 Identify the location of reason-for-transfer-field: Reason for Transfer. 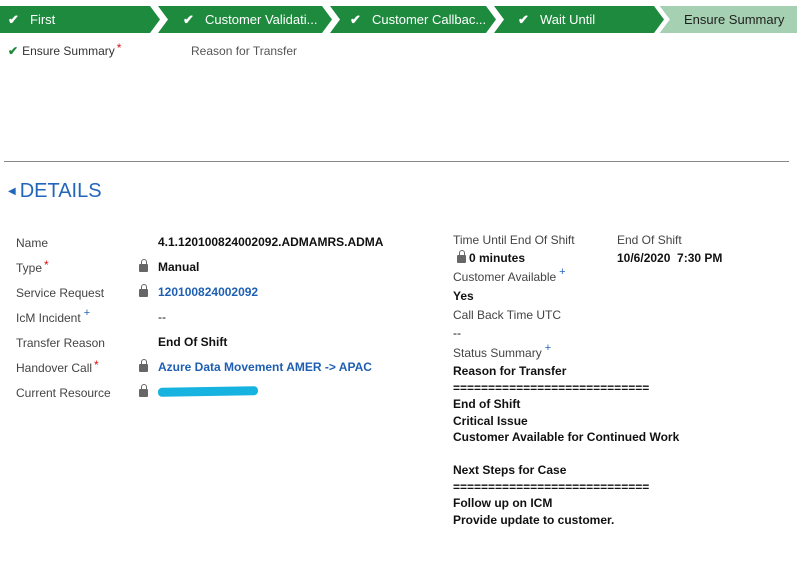
(244, 51).